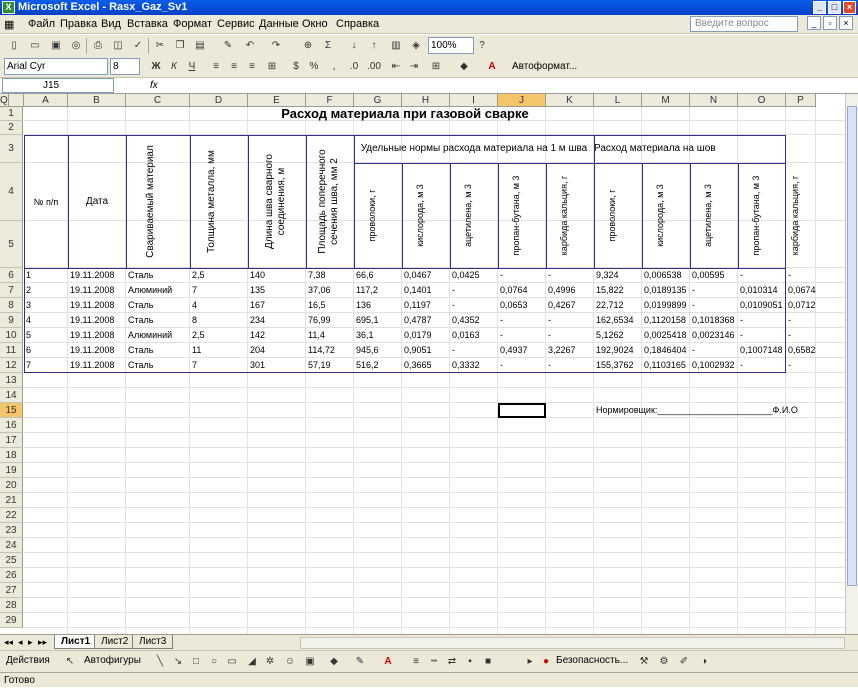 Image resolution: width=858 pixels, height=688 pixels. Describe the element at coordinates (666, 350) in the screenshot. I see `table-cell: 0,1846404` at that location.